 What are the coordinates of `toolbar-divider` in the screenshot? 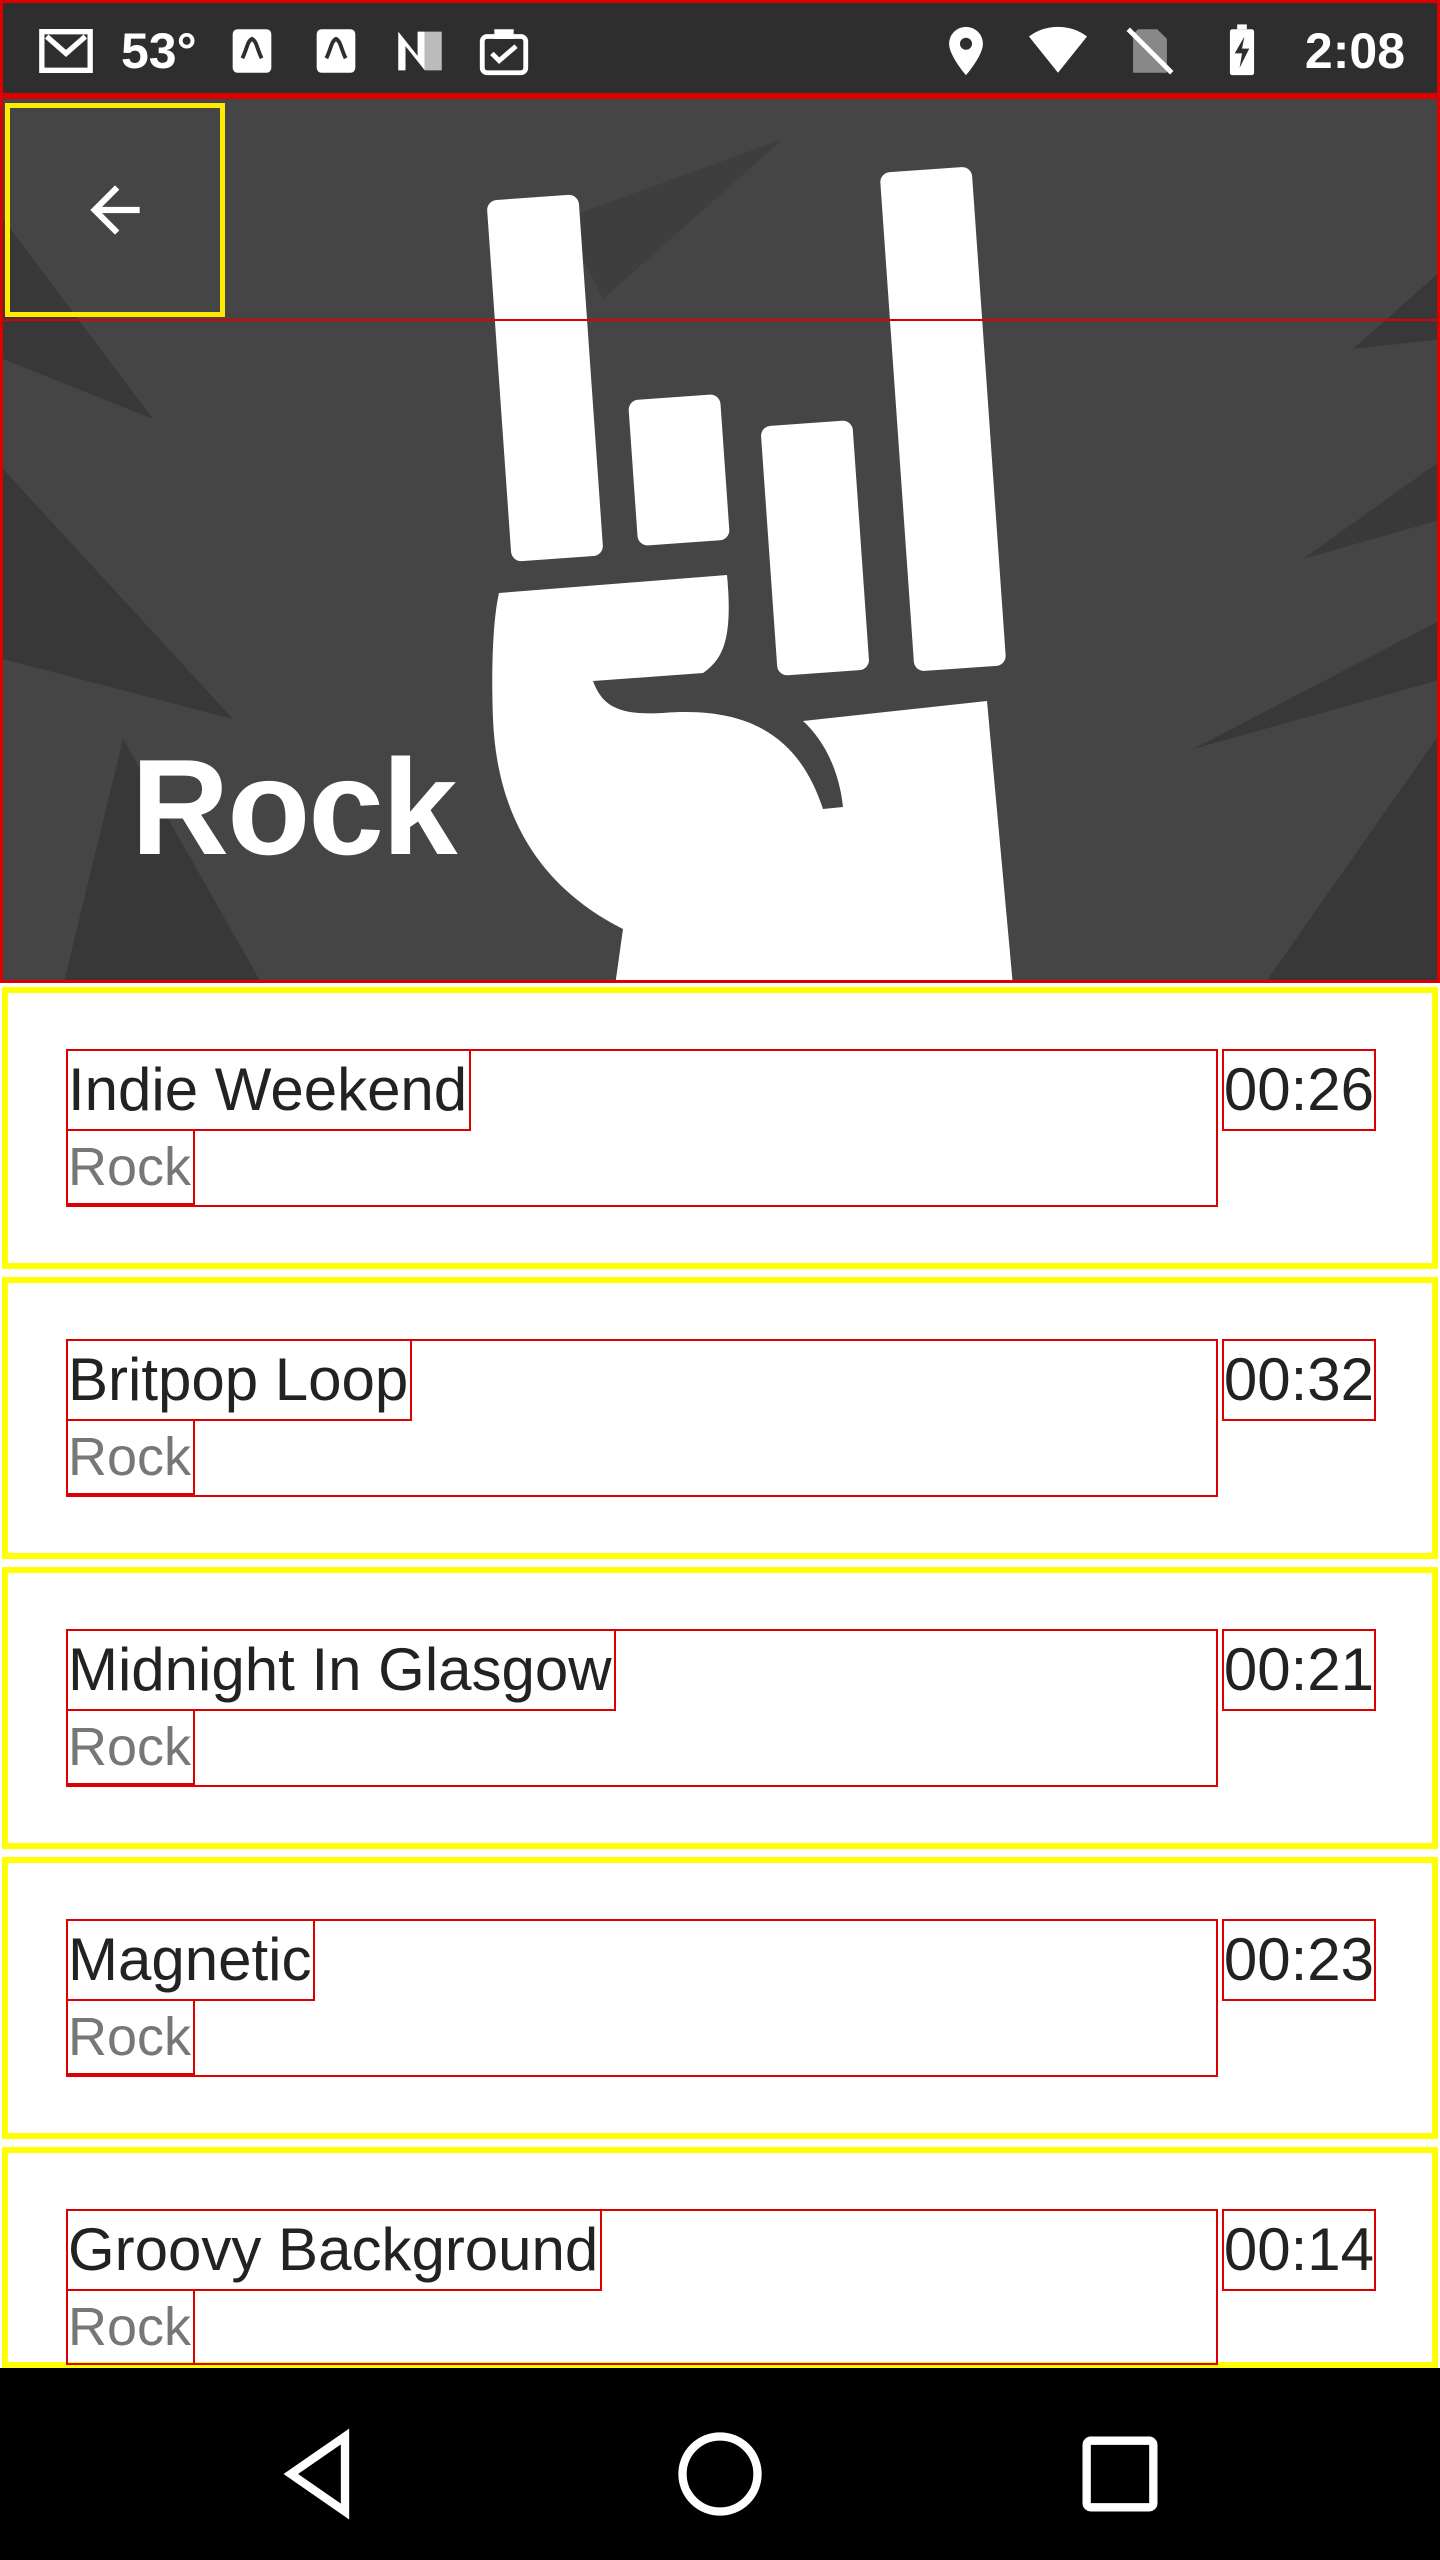 It's located at (720, 320).